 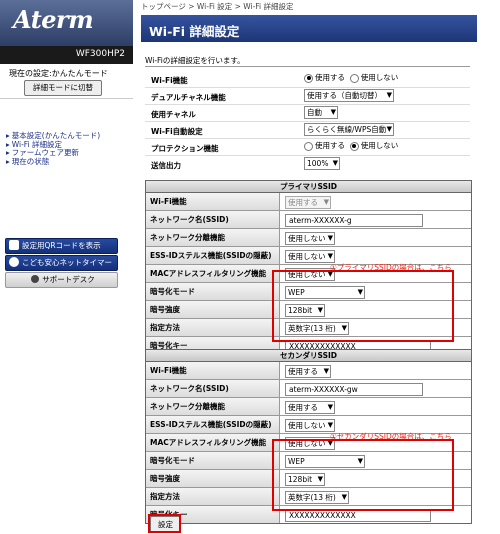 I want to click on secondary-ssid-input: aterm-XXXXXX-gw, so click(x=354, y=389).